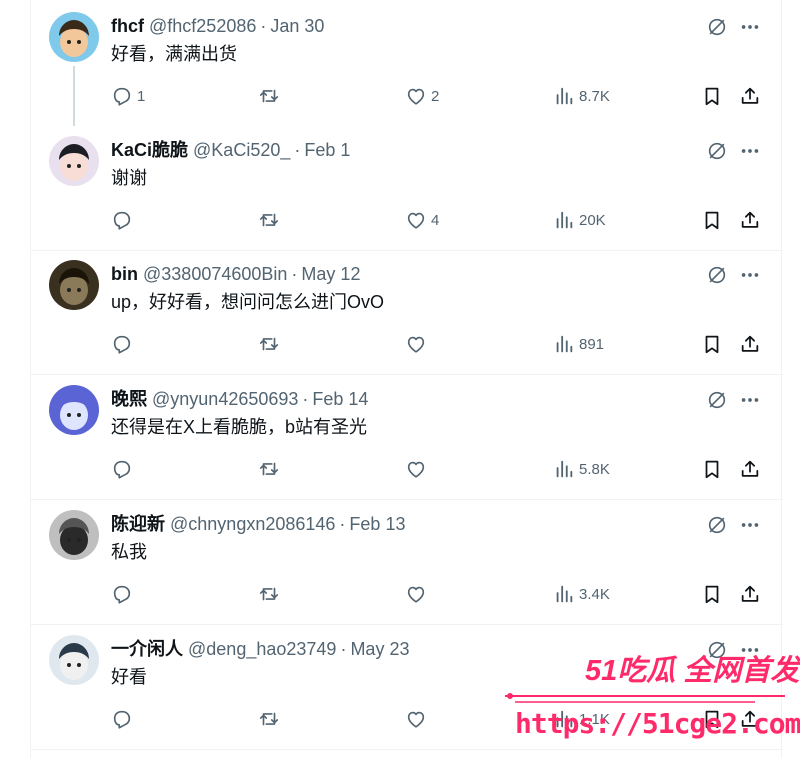 This screenshot has width=800, height=758. I want to click on views-count: 5.8K, so click(594, 469).